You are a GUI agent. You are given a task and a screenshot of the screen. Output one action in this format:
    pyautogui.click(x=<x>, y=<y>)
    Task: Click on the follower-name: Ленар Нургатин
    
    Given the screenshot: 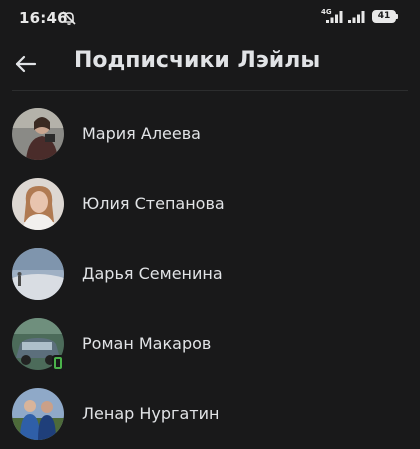 What is the action you would take?
    pyautogui.click(x=150, y=413)
    